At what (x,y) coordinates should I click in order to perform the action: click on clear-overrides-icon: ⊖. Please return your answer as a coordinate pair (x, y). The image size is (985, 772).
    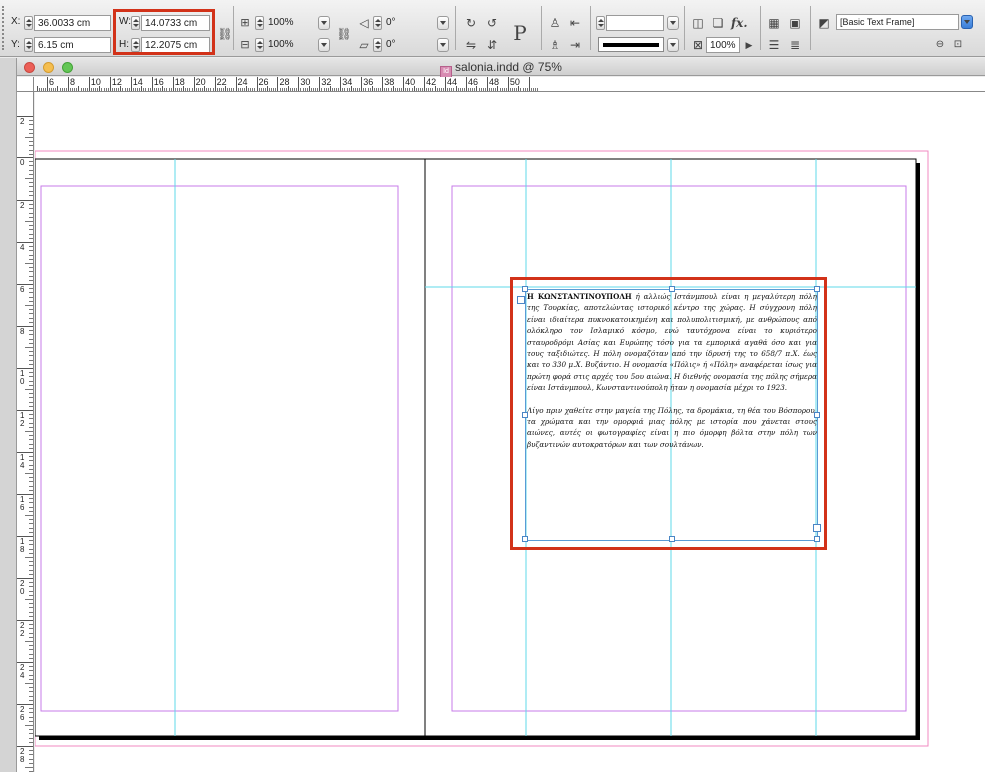
    Looking at the image, I should click on (940, 45).